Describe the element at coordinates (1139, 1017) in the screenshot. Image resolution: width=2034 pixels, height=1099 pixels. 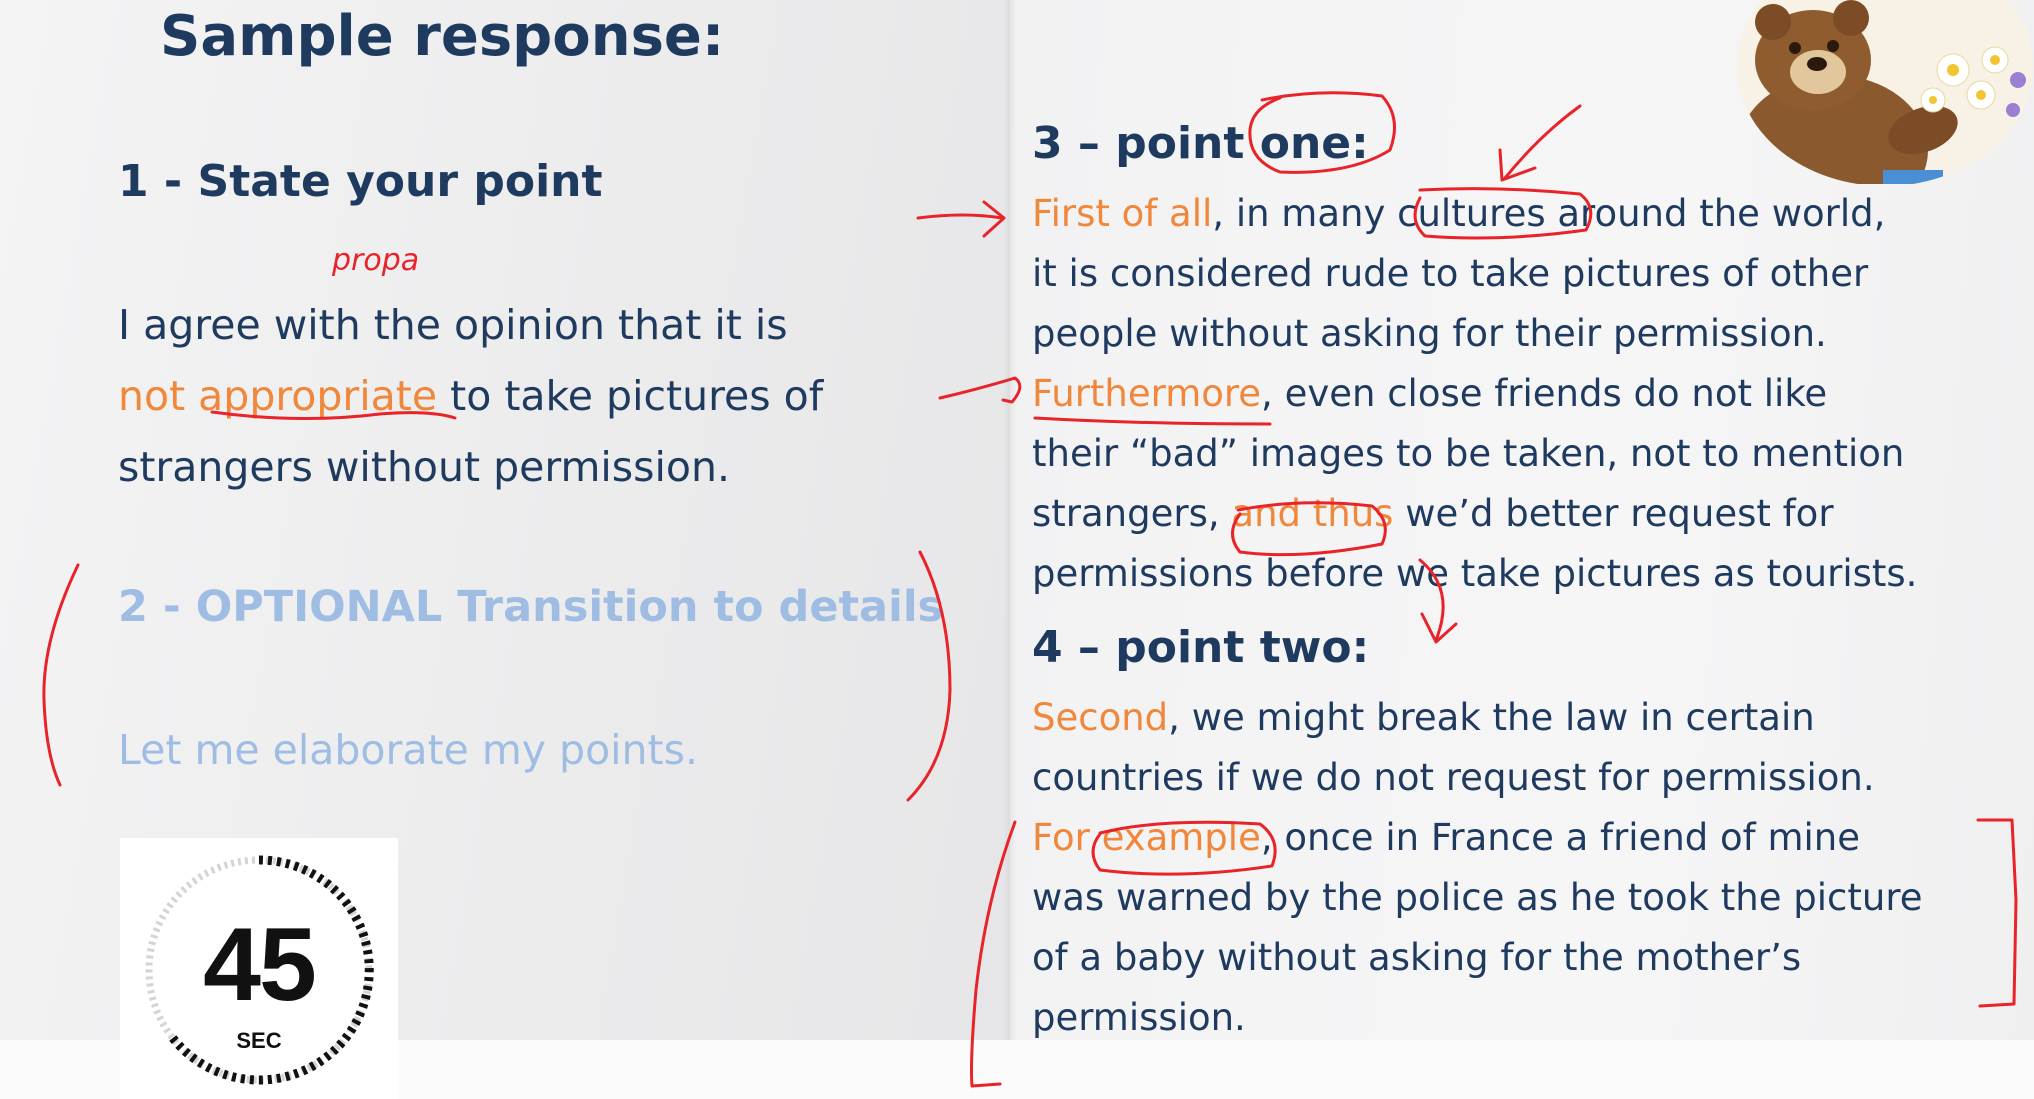
I see `section4-line6: permission.` at that location.